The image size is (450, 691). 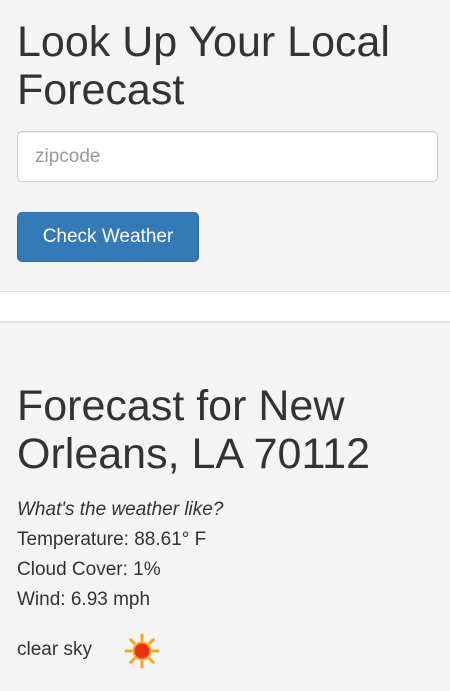 I want to click on wind-text: Wind: 6.93 mph, so click(x=84, y=599).